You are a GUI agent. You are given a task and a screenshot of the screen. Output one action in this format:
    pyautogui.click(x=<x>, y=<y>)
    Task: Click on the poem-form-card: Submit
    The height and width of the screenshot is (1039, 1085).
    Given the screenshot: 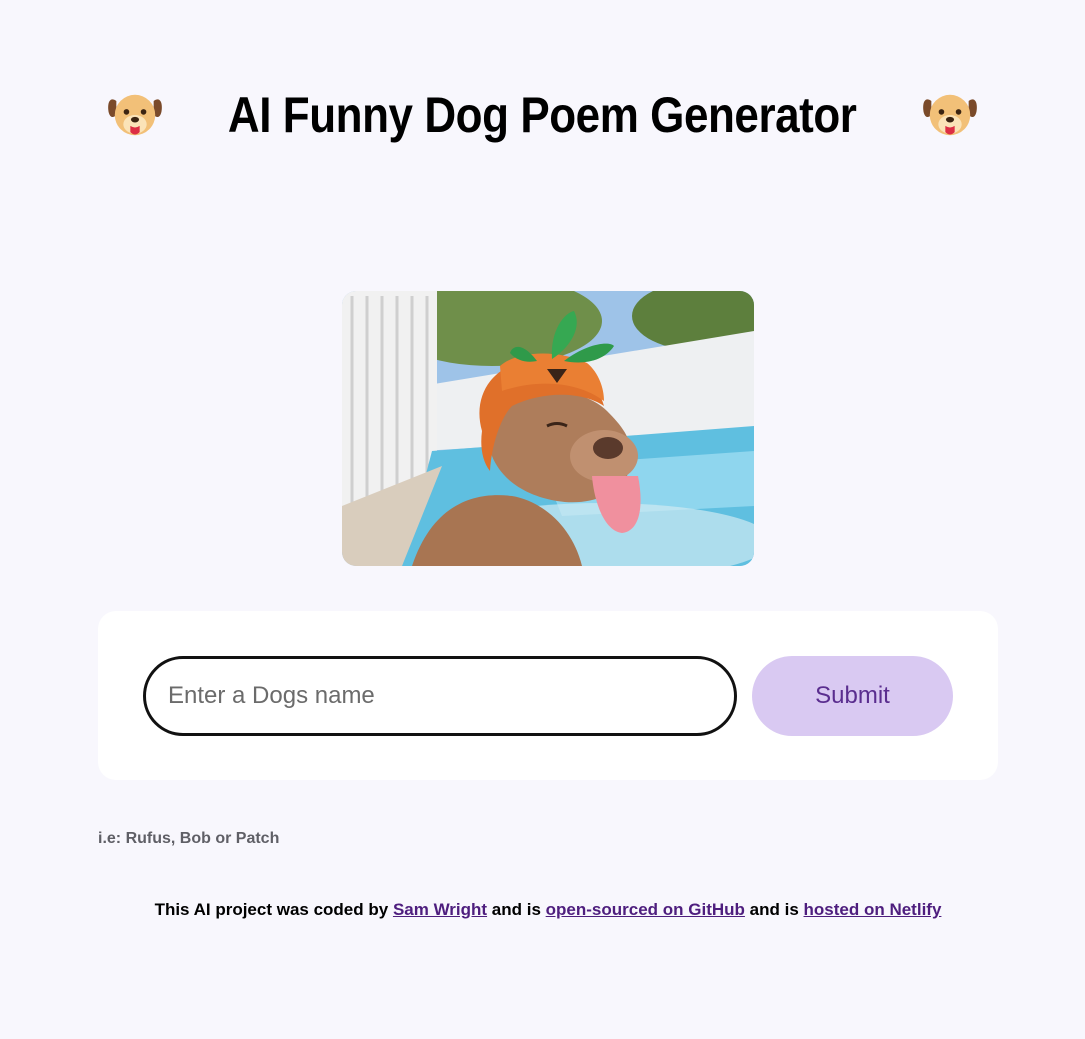 What is the action you would take?
    pyautogui.click(x=548, y=695)
    